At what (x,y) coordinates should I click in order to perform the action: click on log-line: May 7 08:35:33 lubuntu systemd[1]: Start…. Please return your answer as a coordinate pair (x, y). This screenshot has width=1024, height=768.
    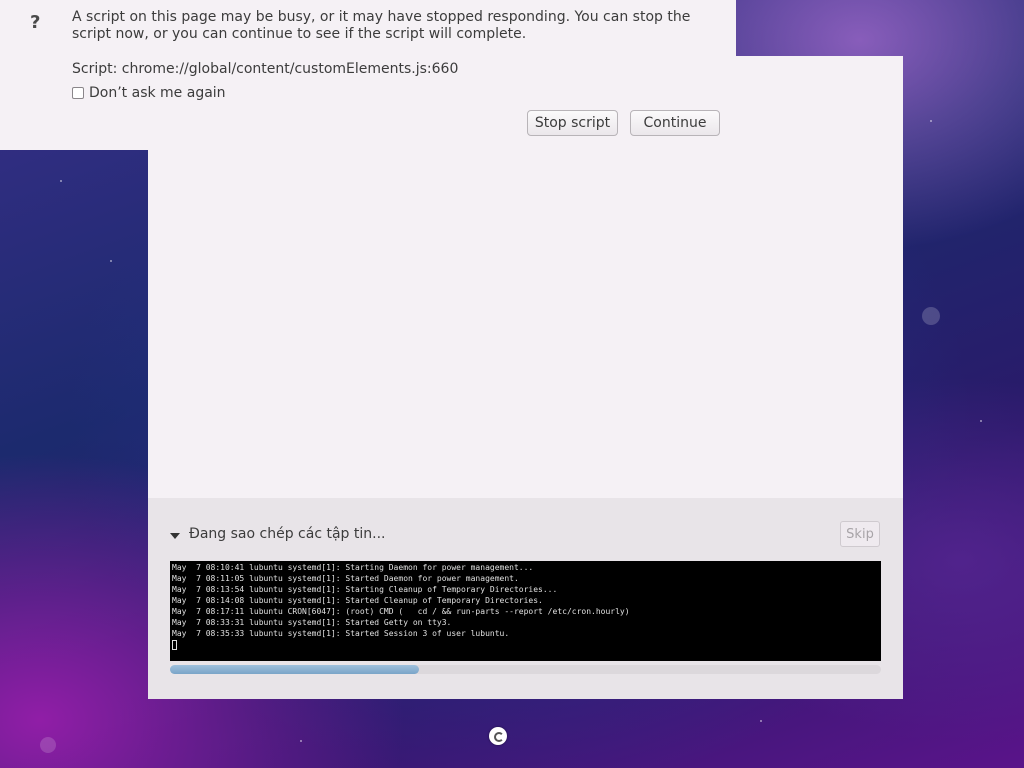
    Looking at the image, I should click on (341, 633).